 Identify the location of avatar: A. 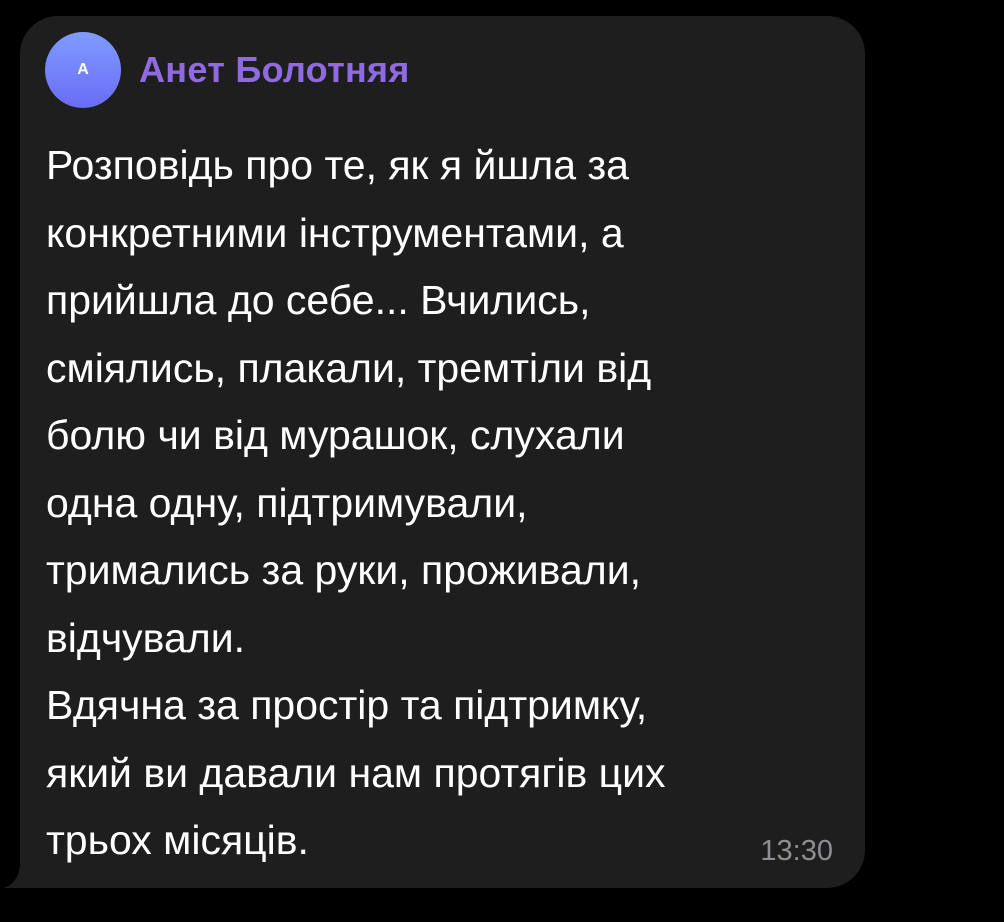
(83, 70).